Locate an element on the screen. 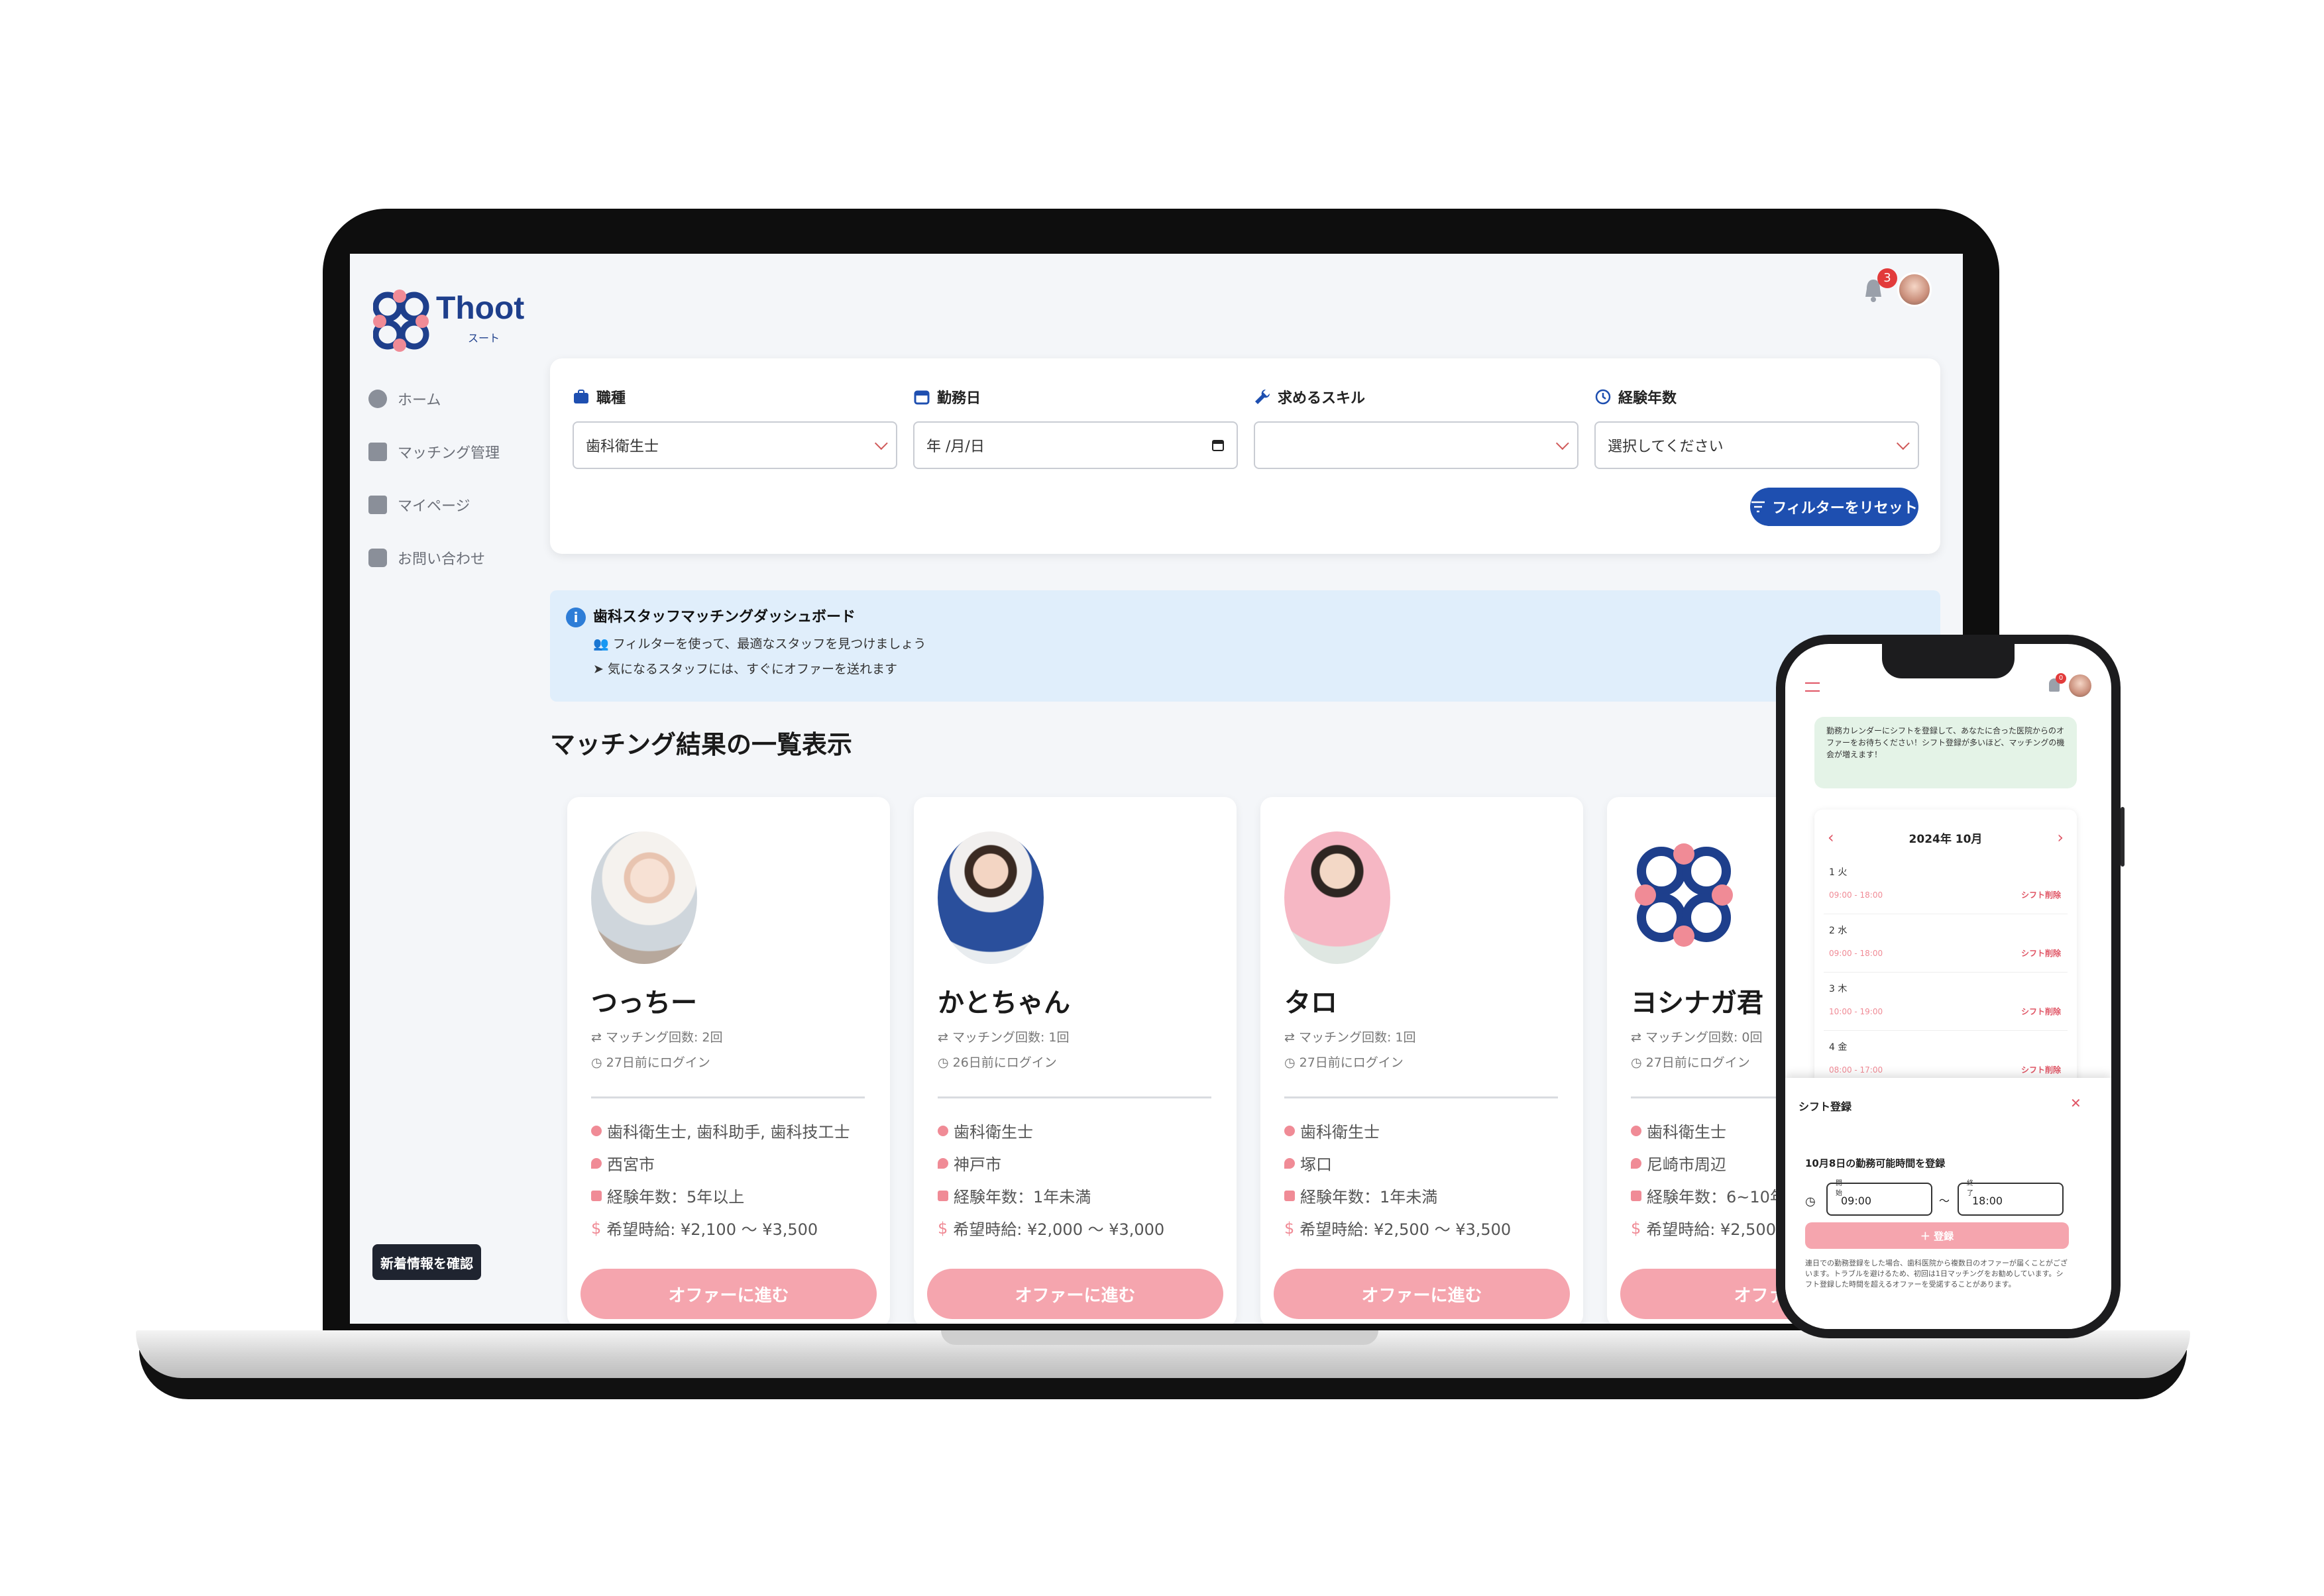 The width and height of the screenshot is (2324, 1596). location-row: 塚口 is located at coordinates (1308, 1163).